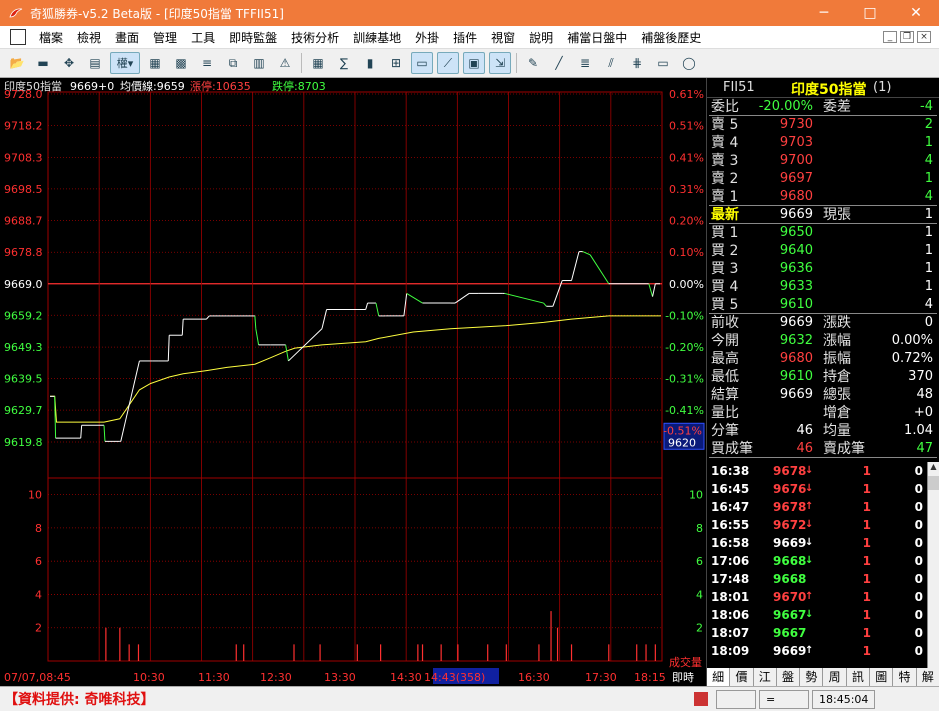 This screenshot has height=711, width=939. Describe the element at coordinates (725, 179) in the screenshot. I see `quote-label: 賣 2` at that location.